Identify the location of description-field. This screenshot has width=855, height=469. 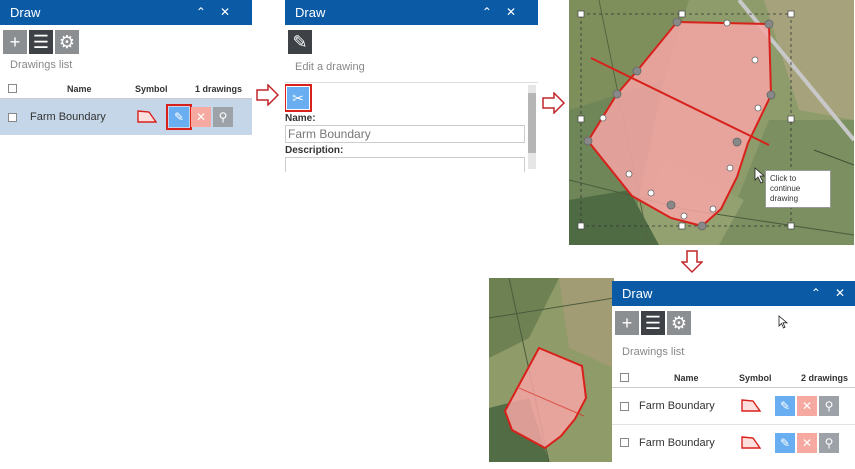
(405, 164).